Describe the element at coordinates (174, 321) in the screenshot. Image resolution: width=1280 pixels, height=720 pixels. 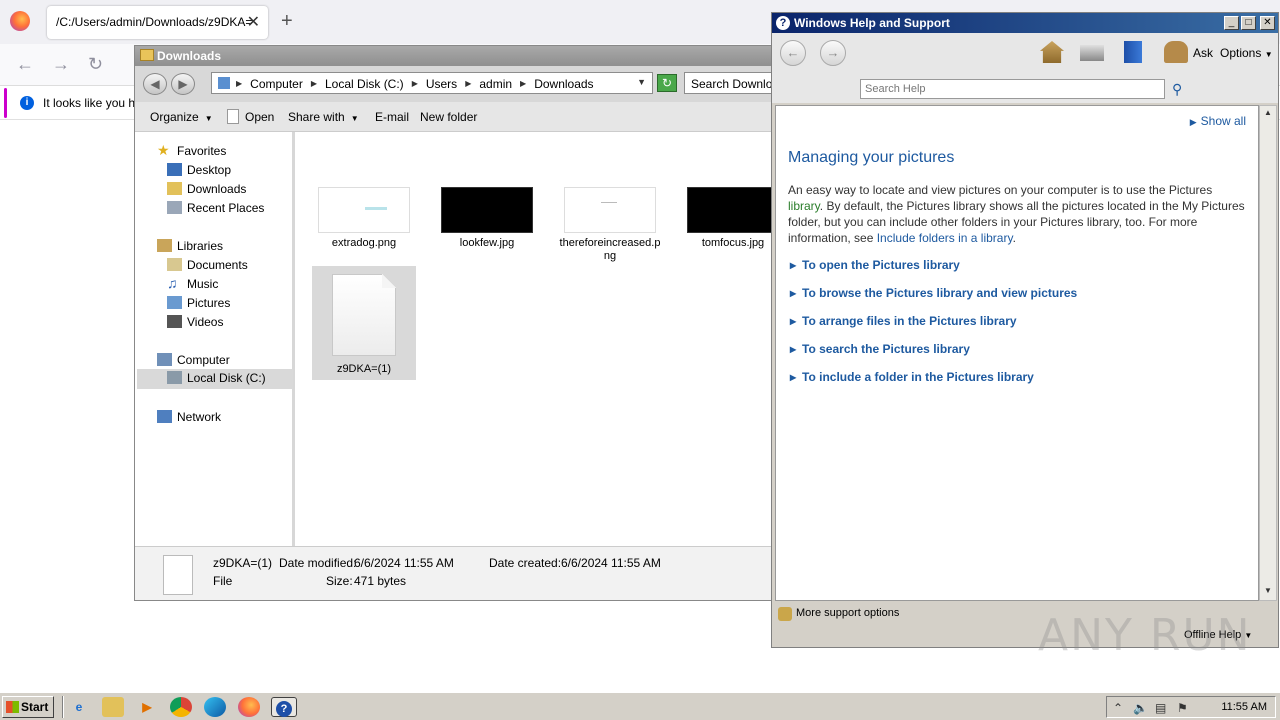
I see `videos-icon` at that location.